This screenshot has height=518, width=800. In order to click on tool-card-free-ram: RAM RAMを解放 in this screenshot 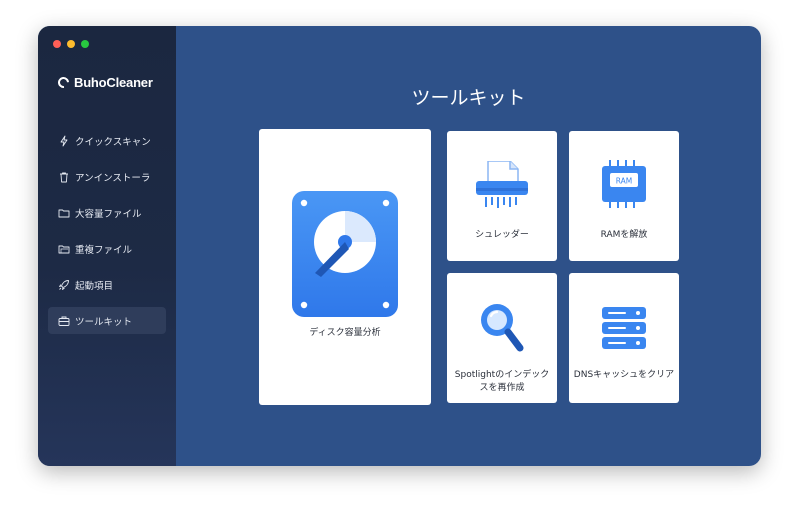, I will do `click(624, 196)`.